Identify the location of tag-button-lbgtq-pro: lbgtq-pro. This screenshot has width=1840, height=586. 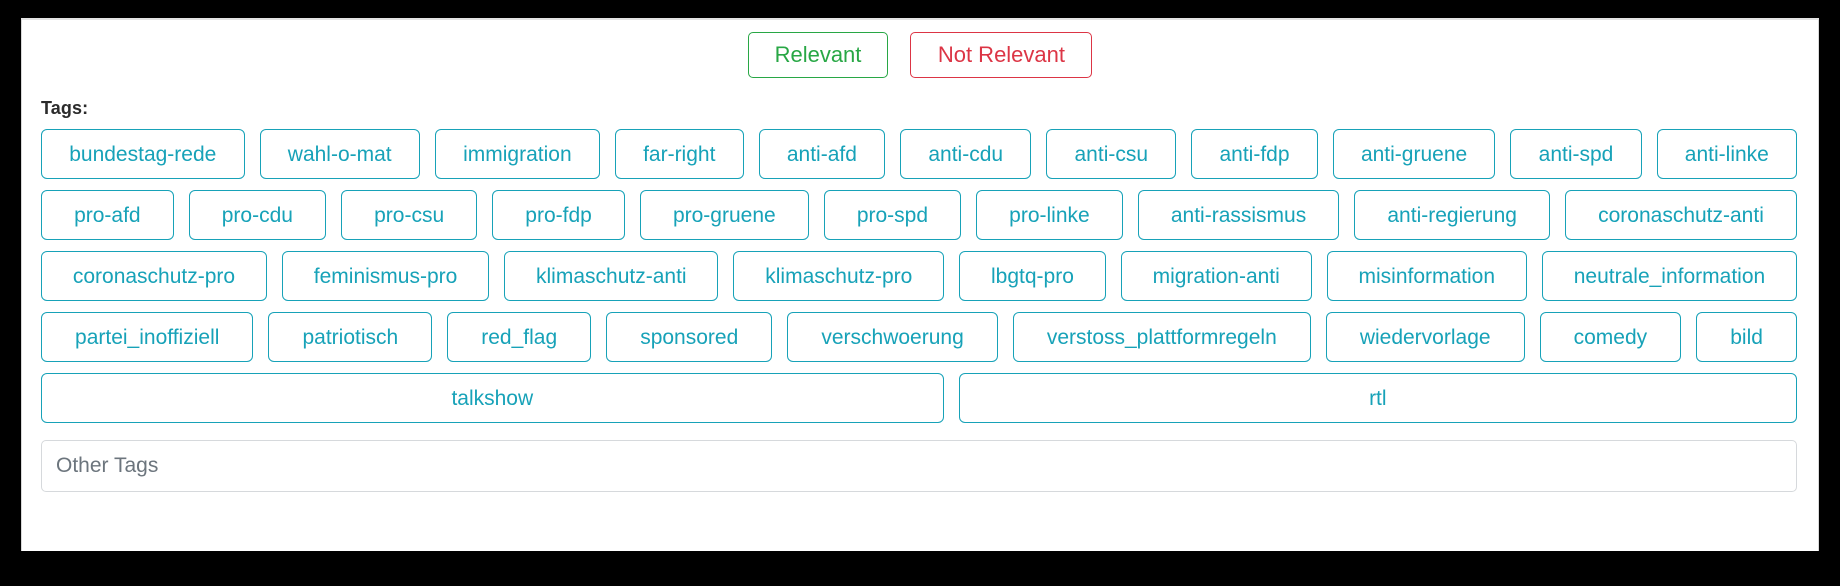
(1032, 276).